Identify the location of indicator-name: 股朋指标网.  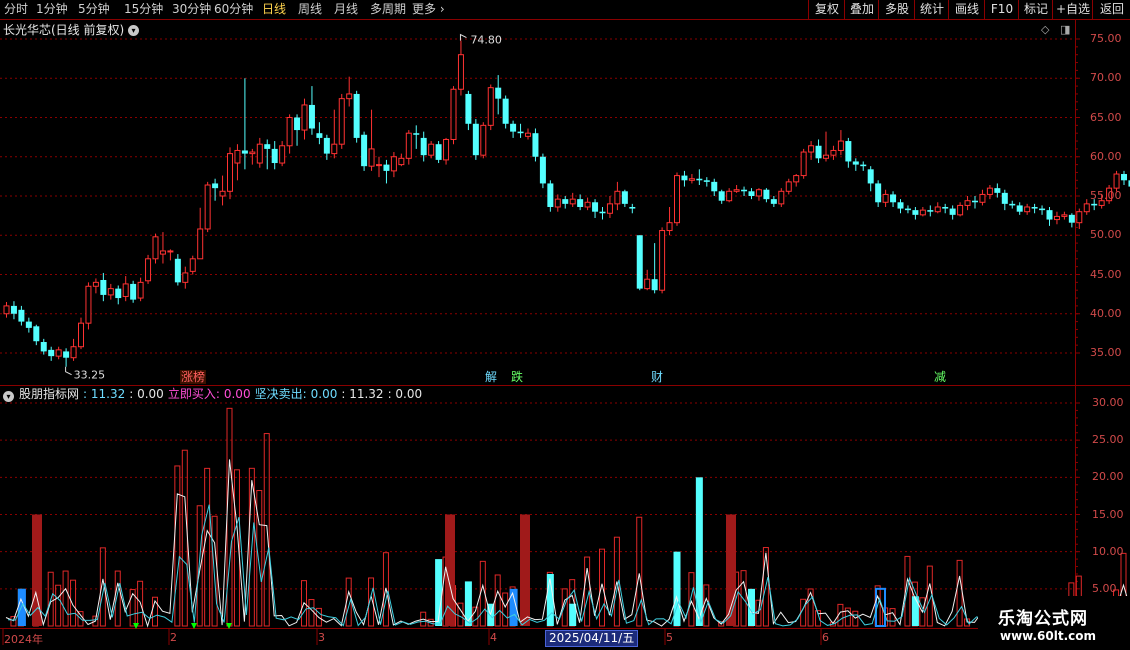
(49, 394).